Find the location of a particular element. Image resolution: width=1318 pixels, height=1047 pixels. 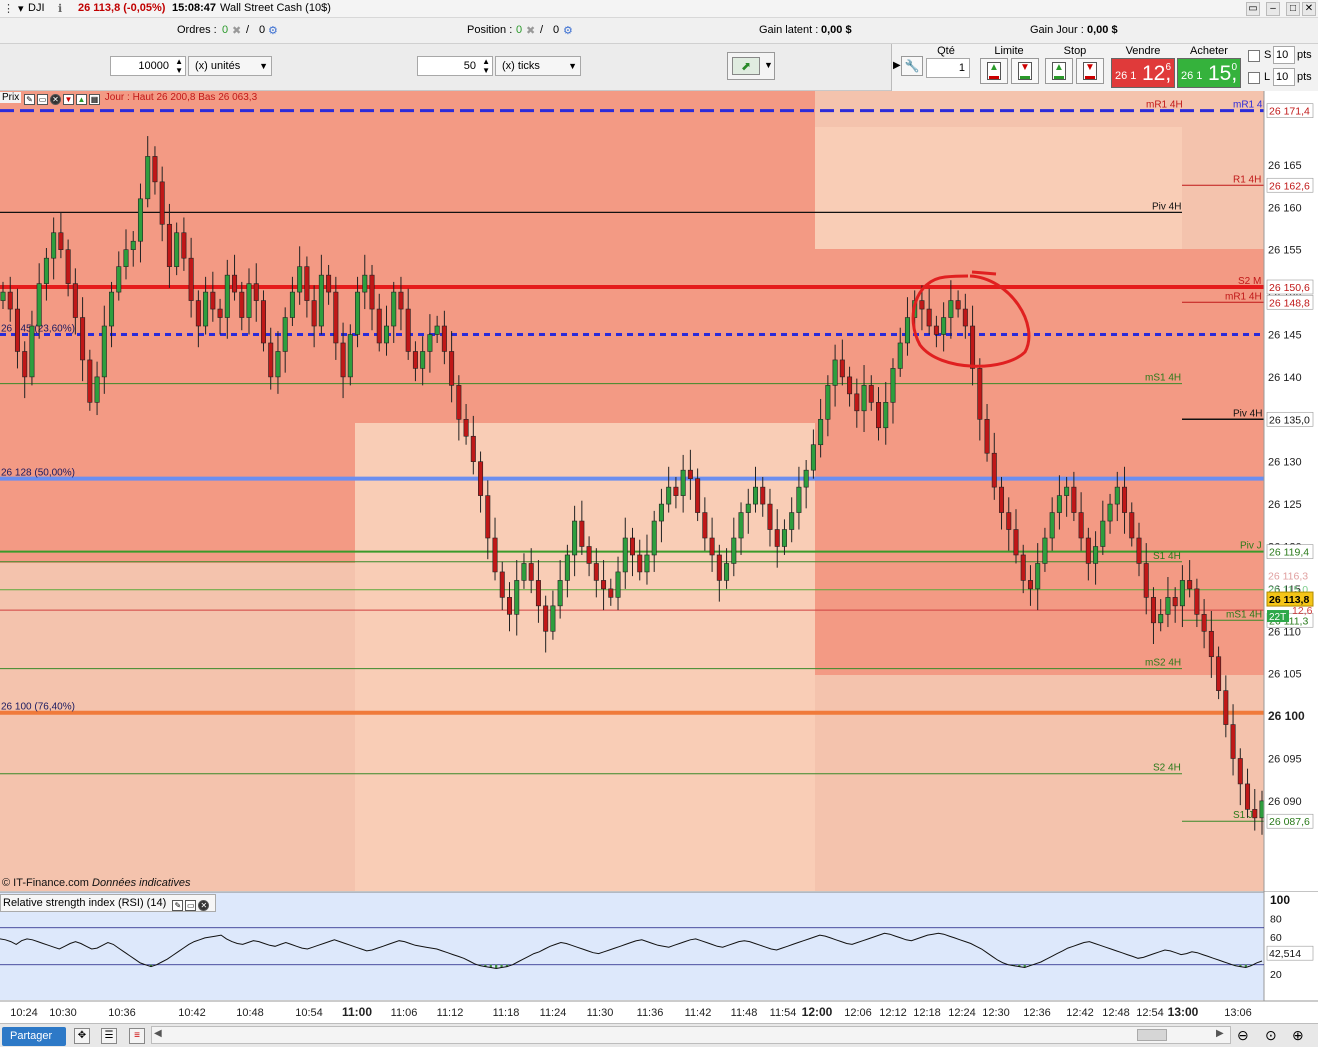

scroll-thumb is located at coordinates (1152, 1035).